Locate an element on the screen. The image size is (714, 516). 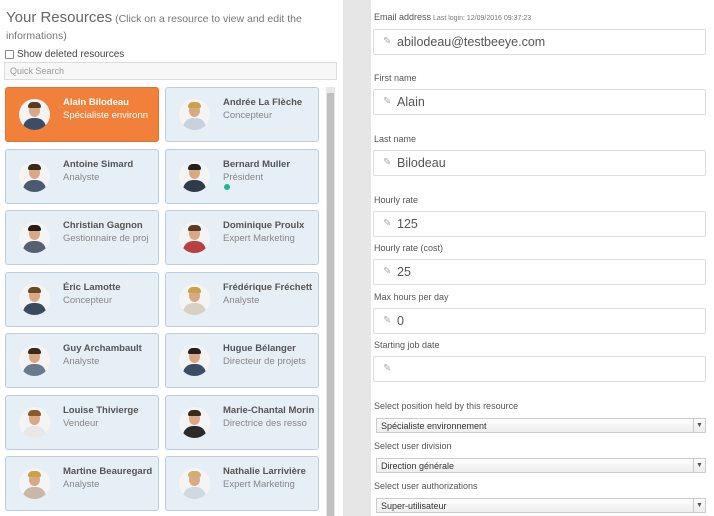
email-value: abilodeau@testbeeye.com is located at coordinates (471, 42).